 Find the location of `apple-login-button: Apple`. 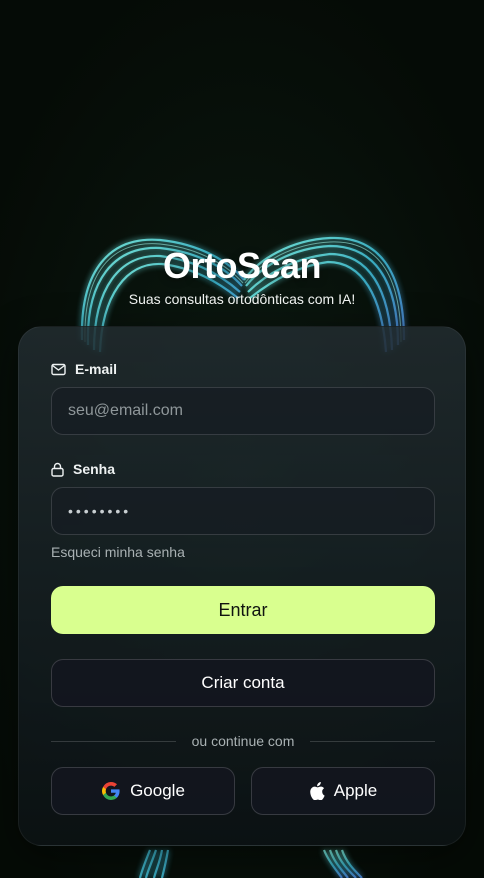

apple-login-button: Apple is located at coordinates (343, 791).